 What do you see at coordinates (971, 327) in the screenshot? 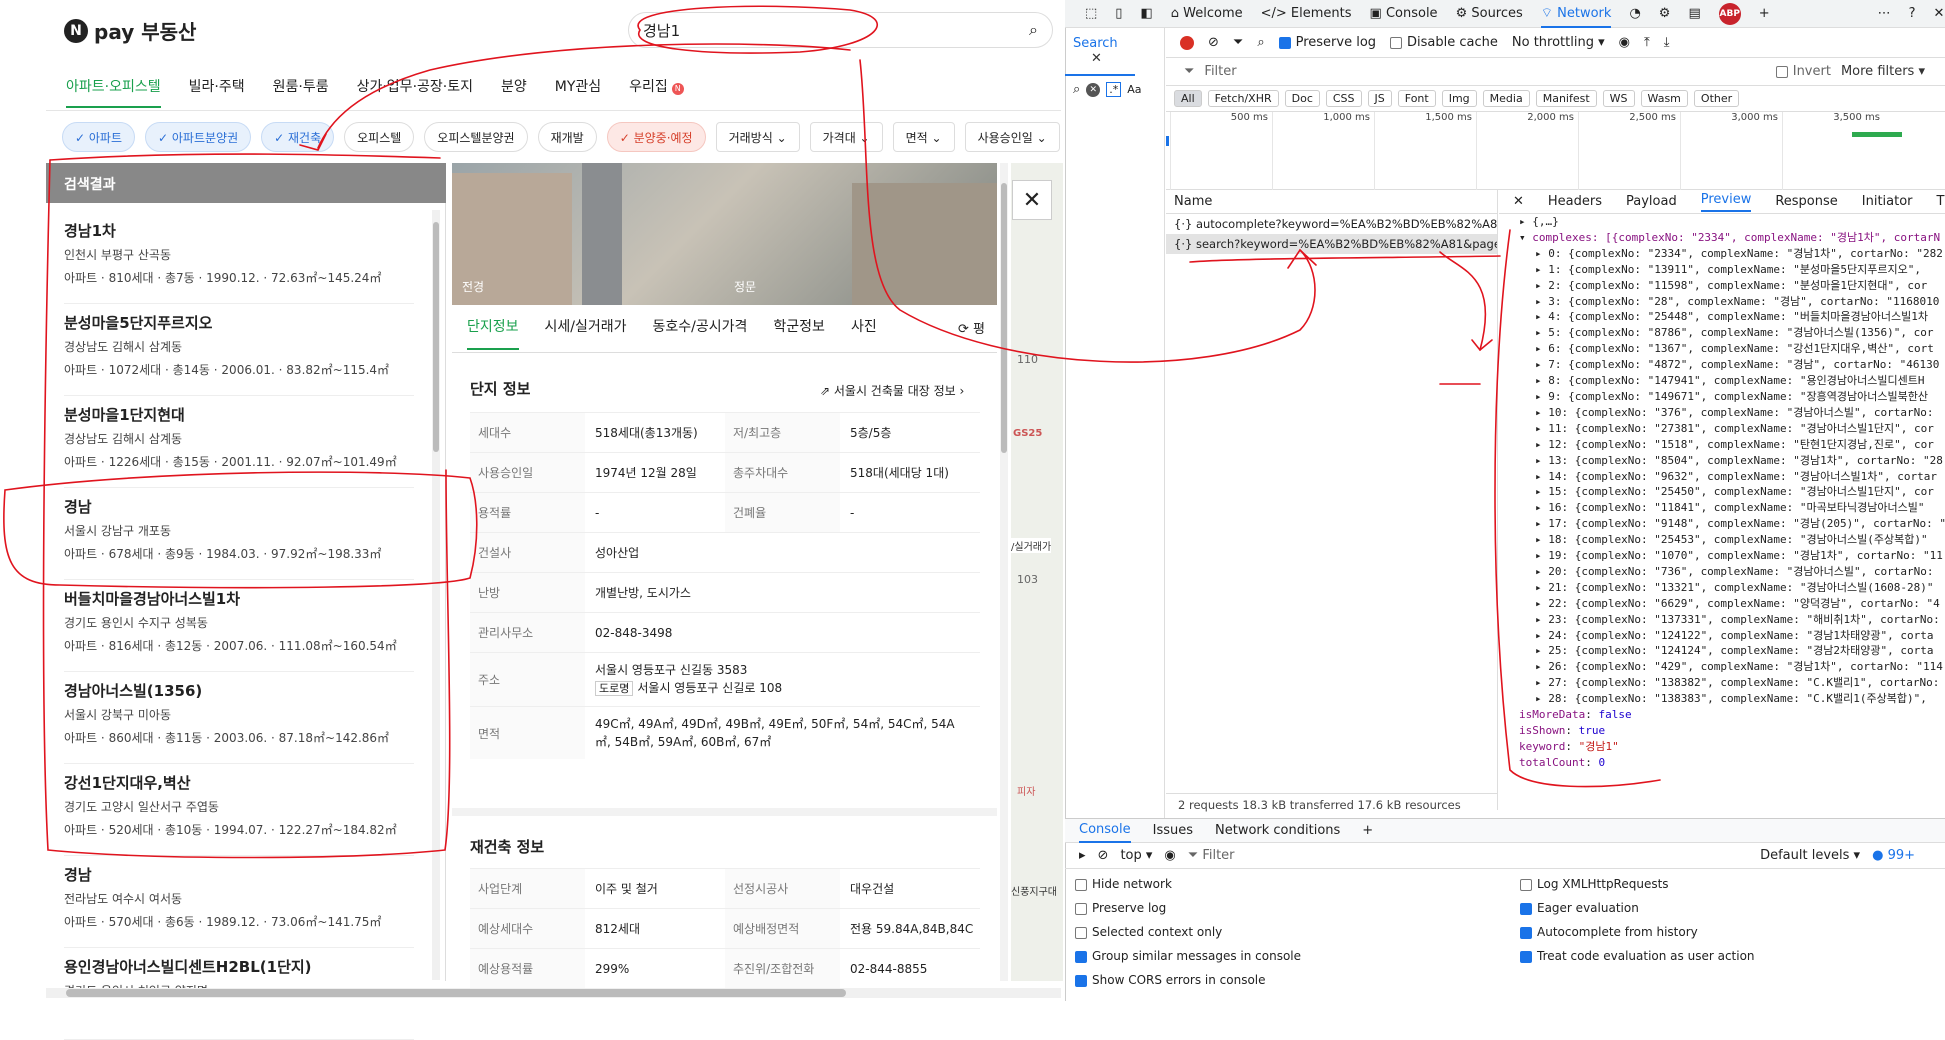
I see `detail-tab-more: ⟳ 평` at bounding box center [971, 327].